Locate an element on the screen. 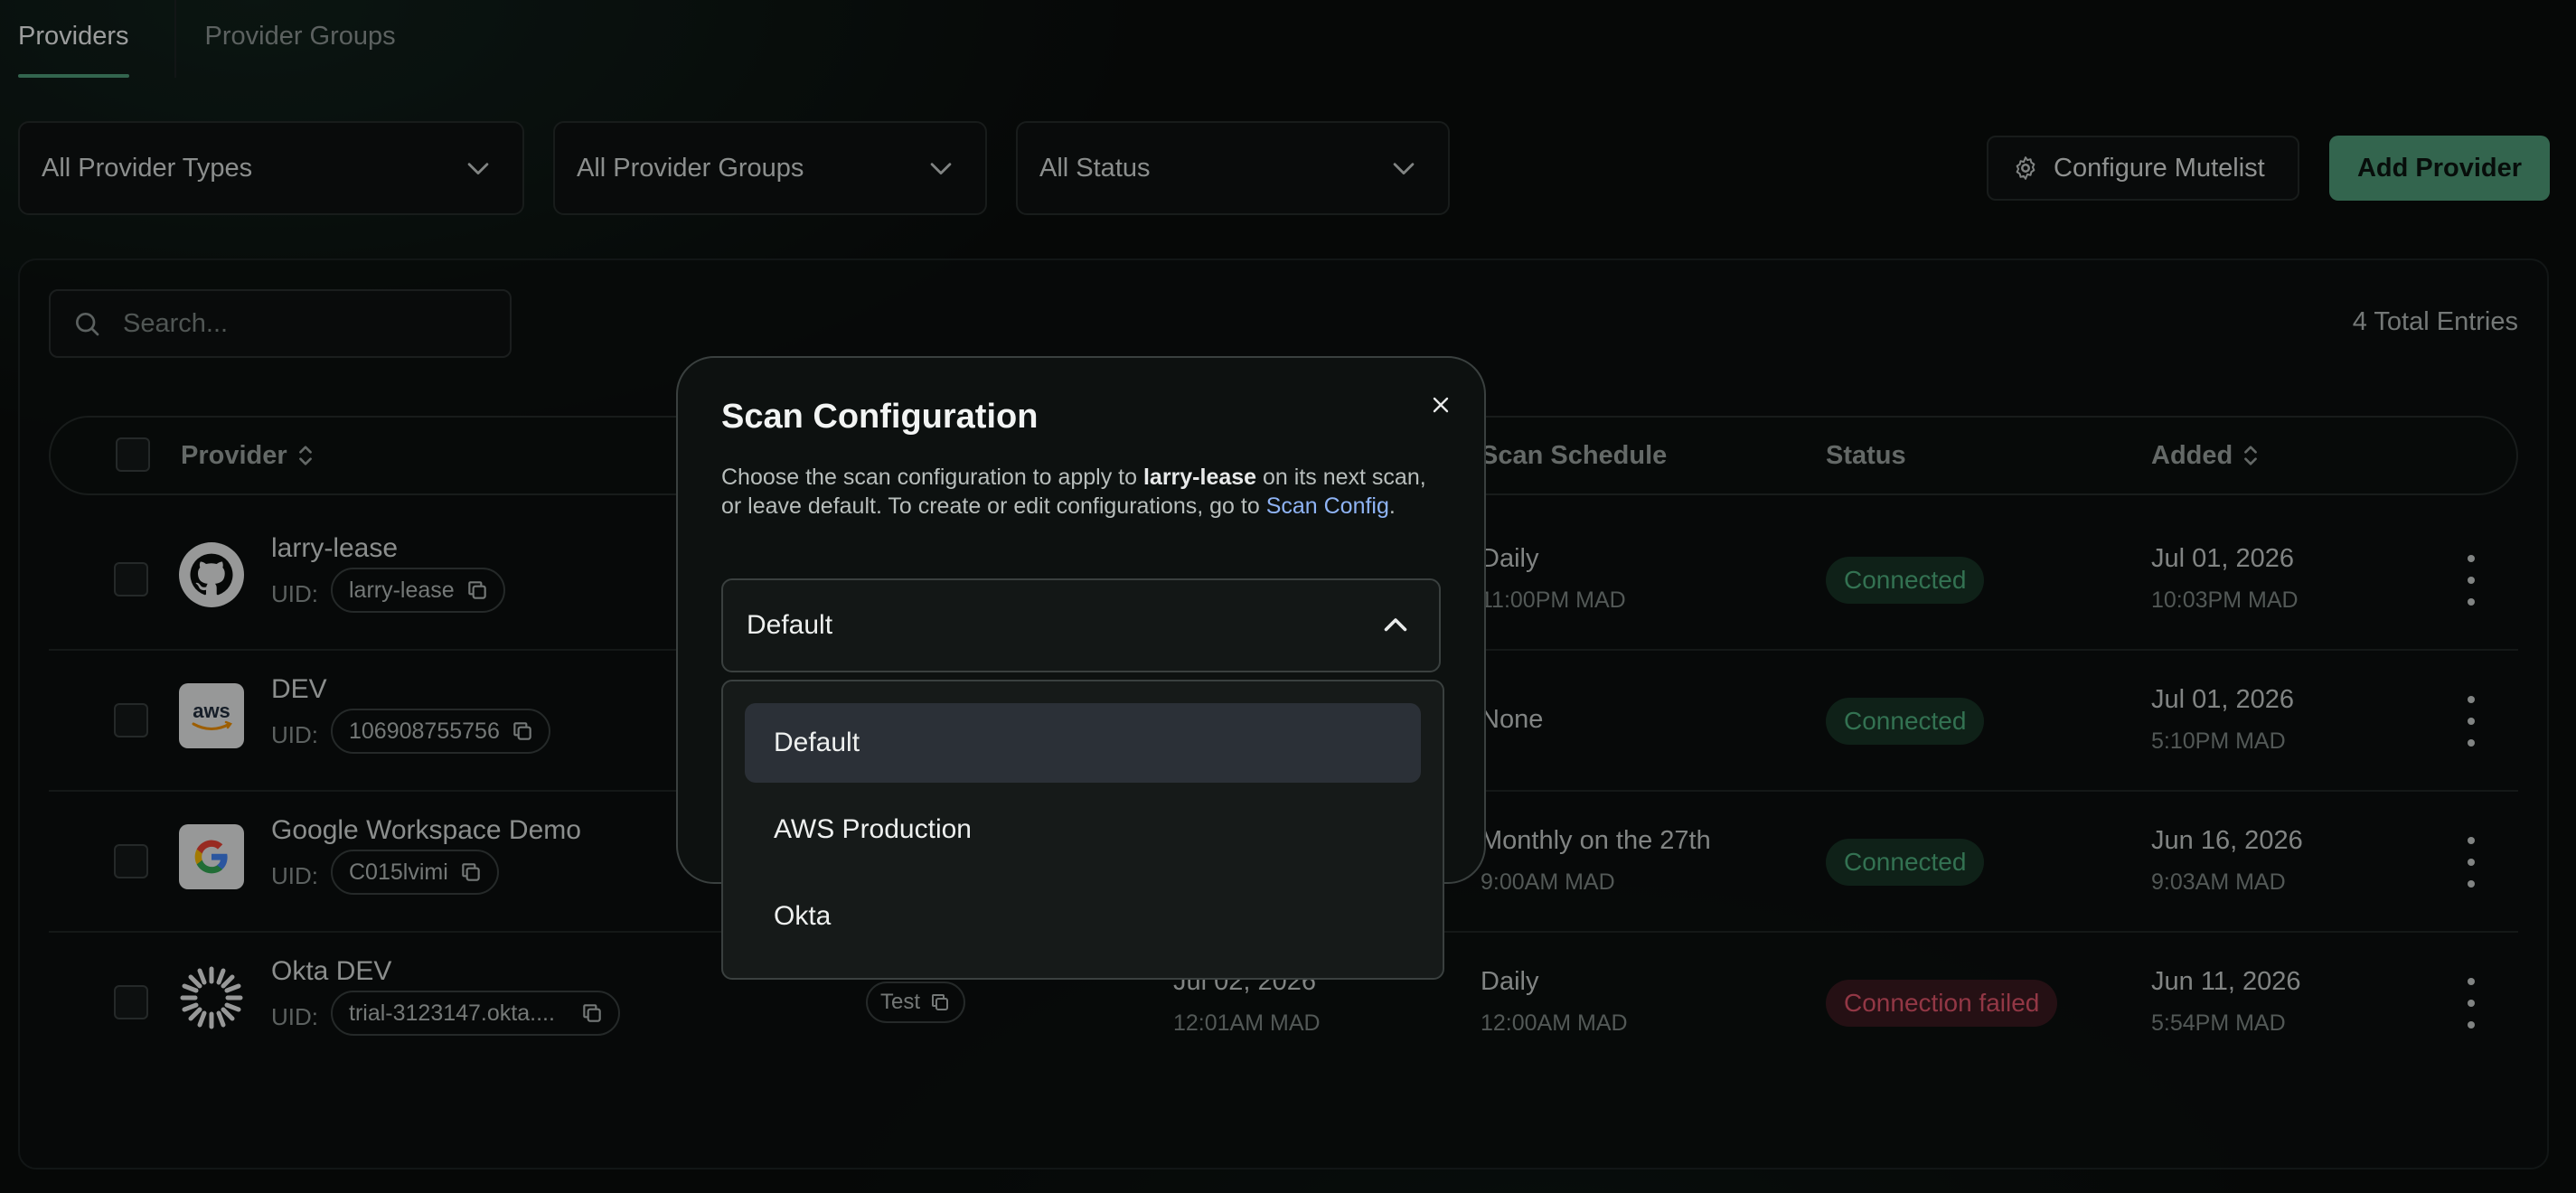 The height and width of the screenshot is (1193, 2576). scan-config-dropdown: Default AWS Production Okta is located at coordinates (1082, 830).